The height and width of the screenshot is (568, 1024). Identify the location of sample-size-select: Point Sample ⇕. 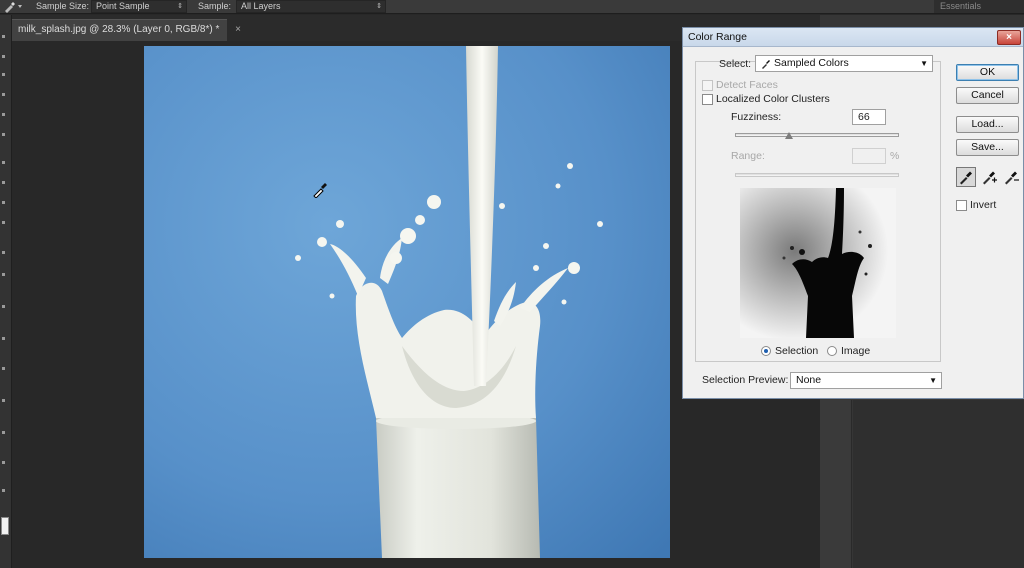
(139, 6).